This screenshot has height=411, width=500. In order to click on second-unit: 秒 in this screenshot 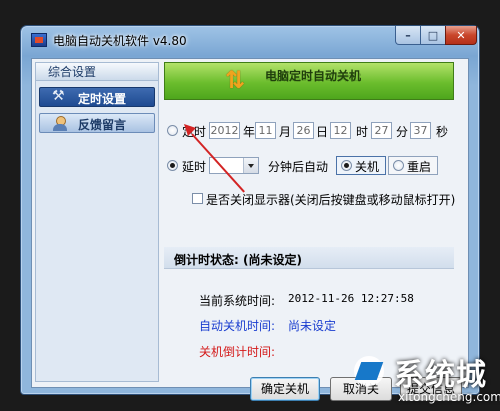, I will do `click(442, 132)`.